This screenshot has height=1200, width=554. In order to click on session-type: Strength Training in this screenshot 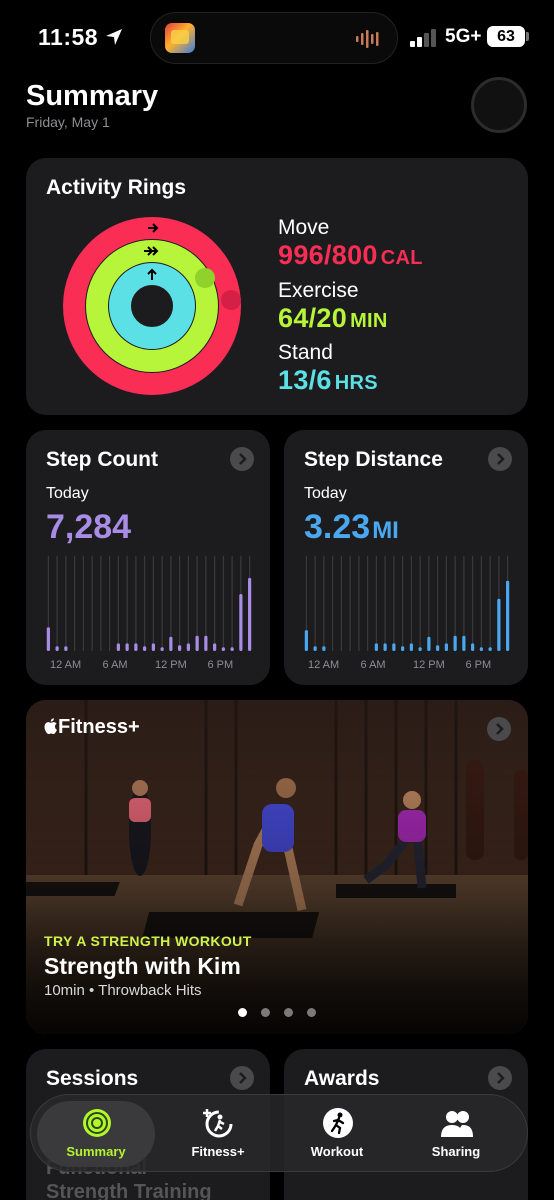, I will do `click(129, 1190)`.